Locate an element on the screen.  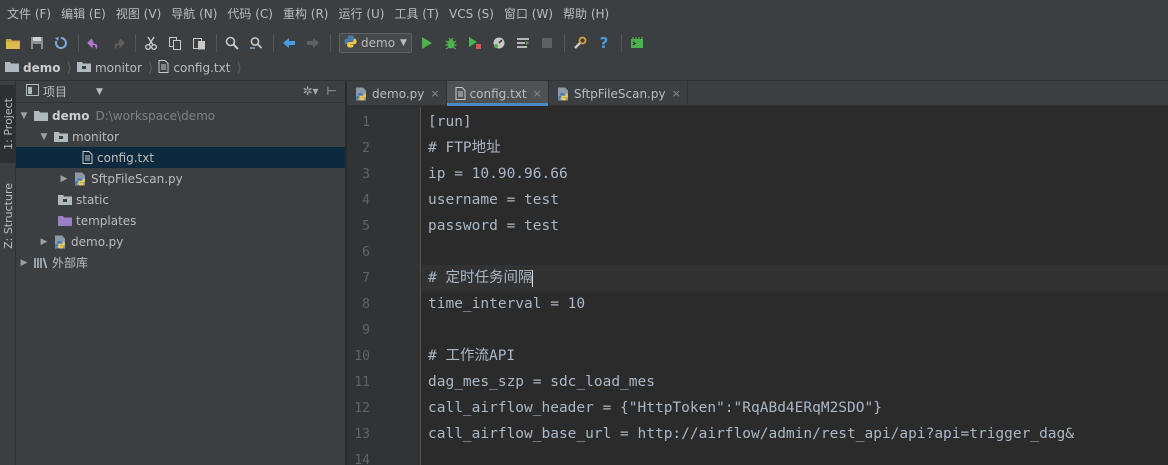
run-with-coverage-icon is located at coordinates (475, 43).